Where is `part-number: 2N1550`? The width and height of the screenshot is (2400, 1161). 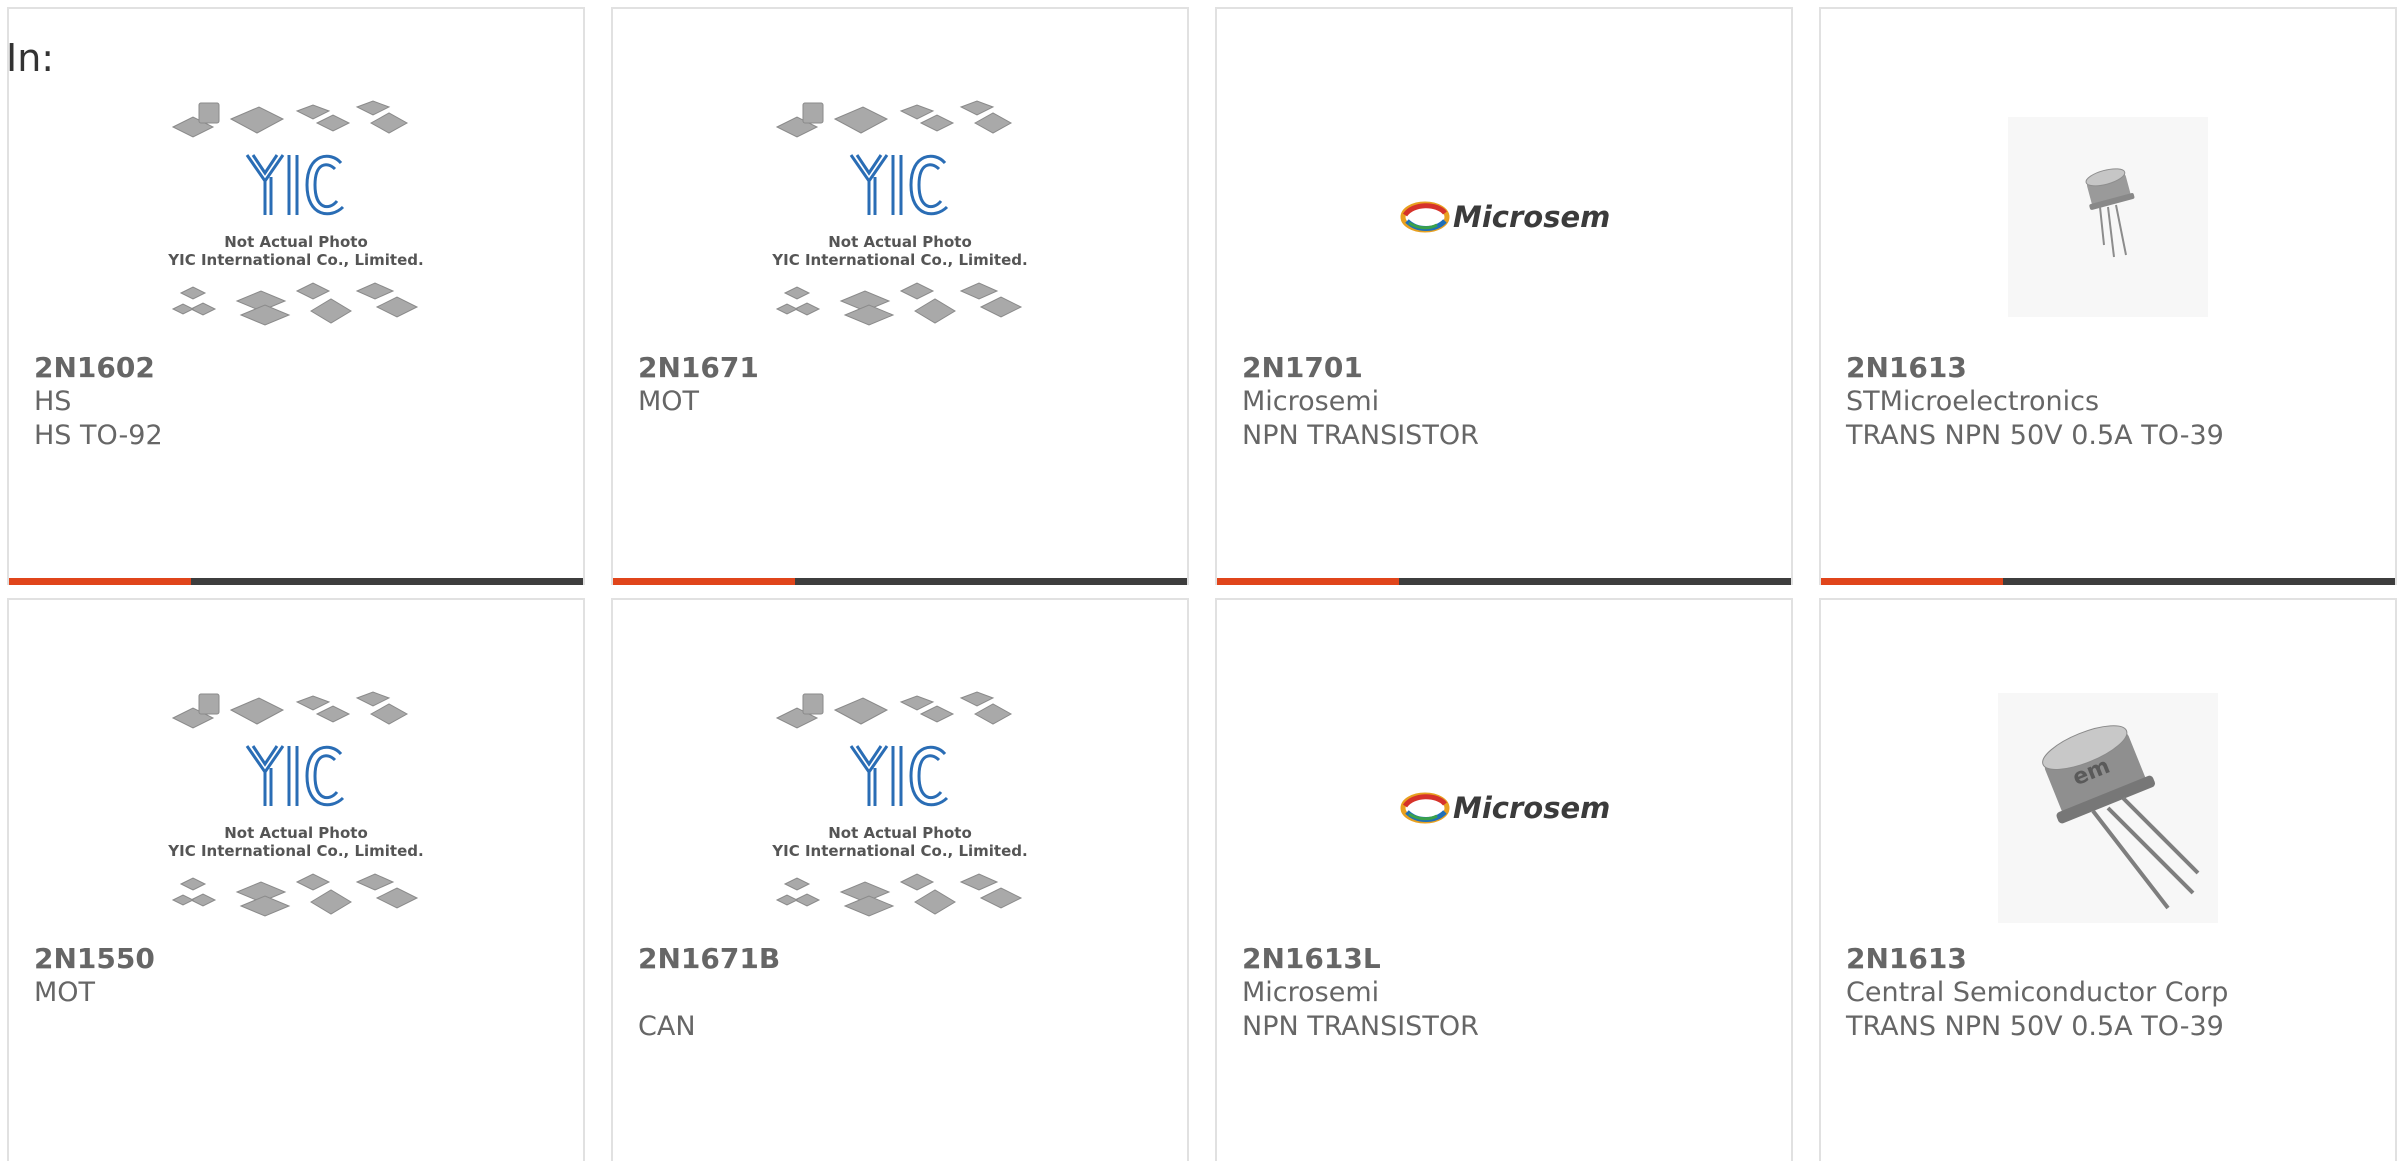 part-number: 2N1550 is located at coordinates (298, 959).